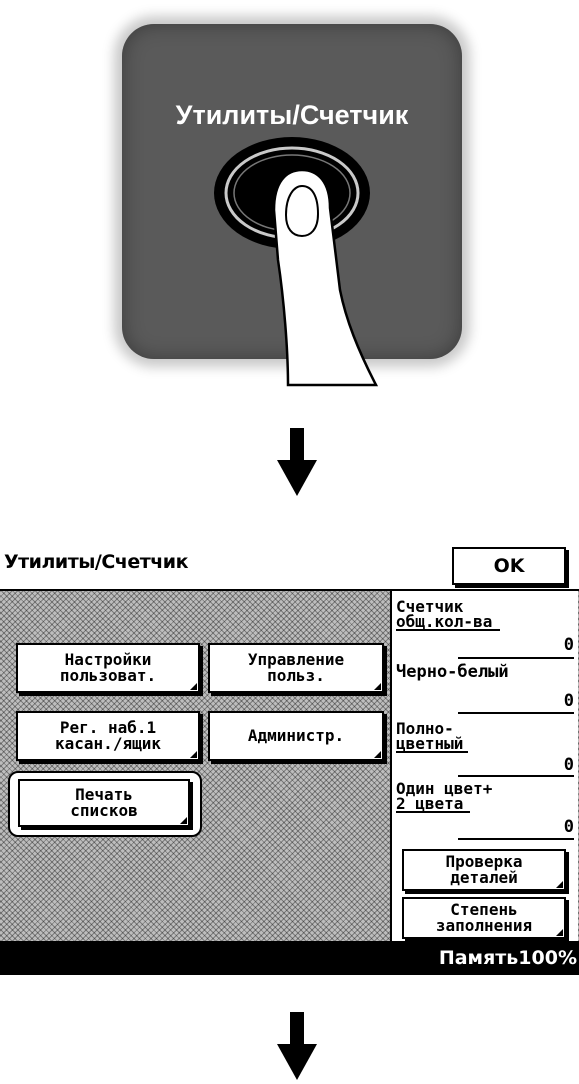 This screenshot has width=579, height=1084. I want to click on coverage-rate-button: Степень заполнения, so click(484, 918).